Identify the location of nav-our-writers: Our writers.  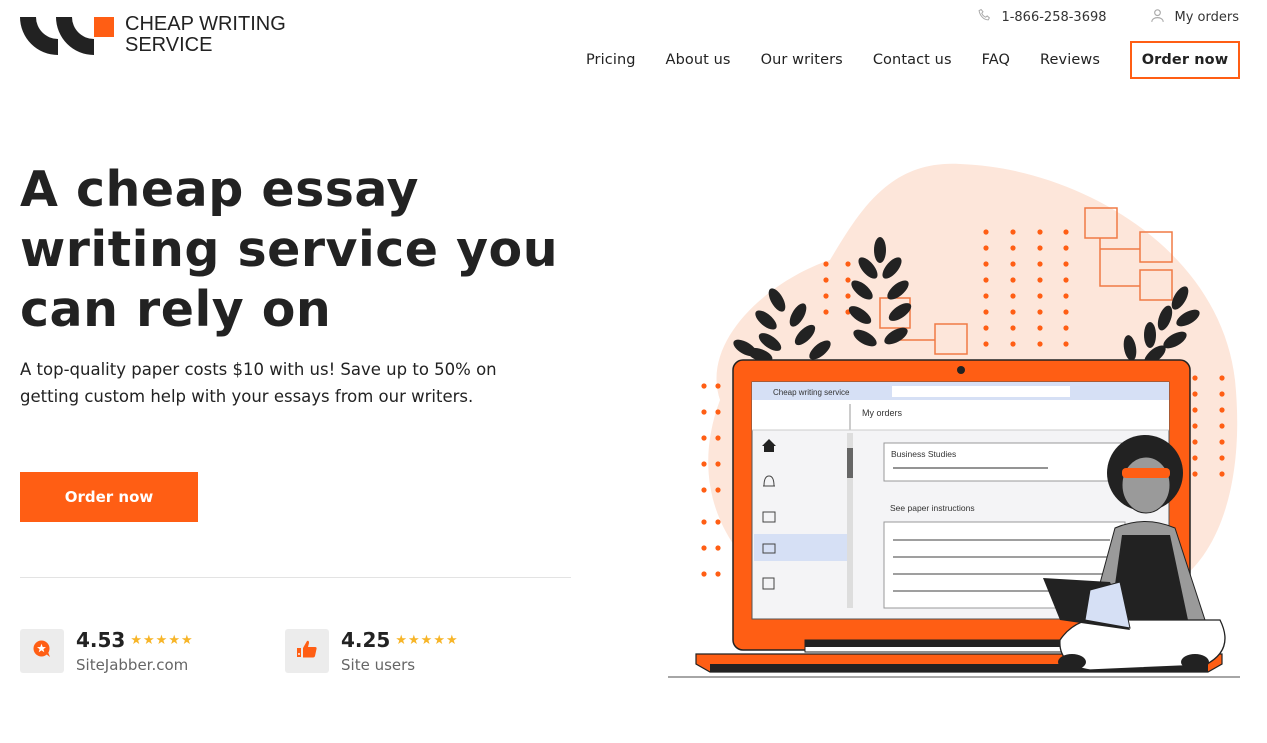
(802, 60).